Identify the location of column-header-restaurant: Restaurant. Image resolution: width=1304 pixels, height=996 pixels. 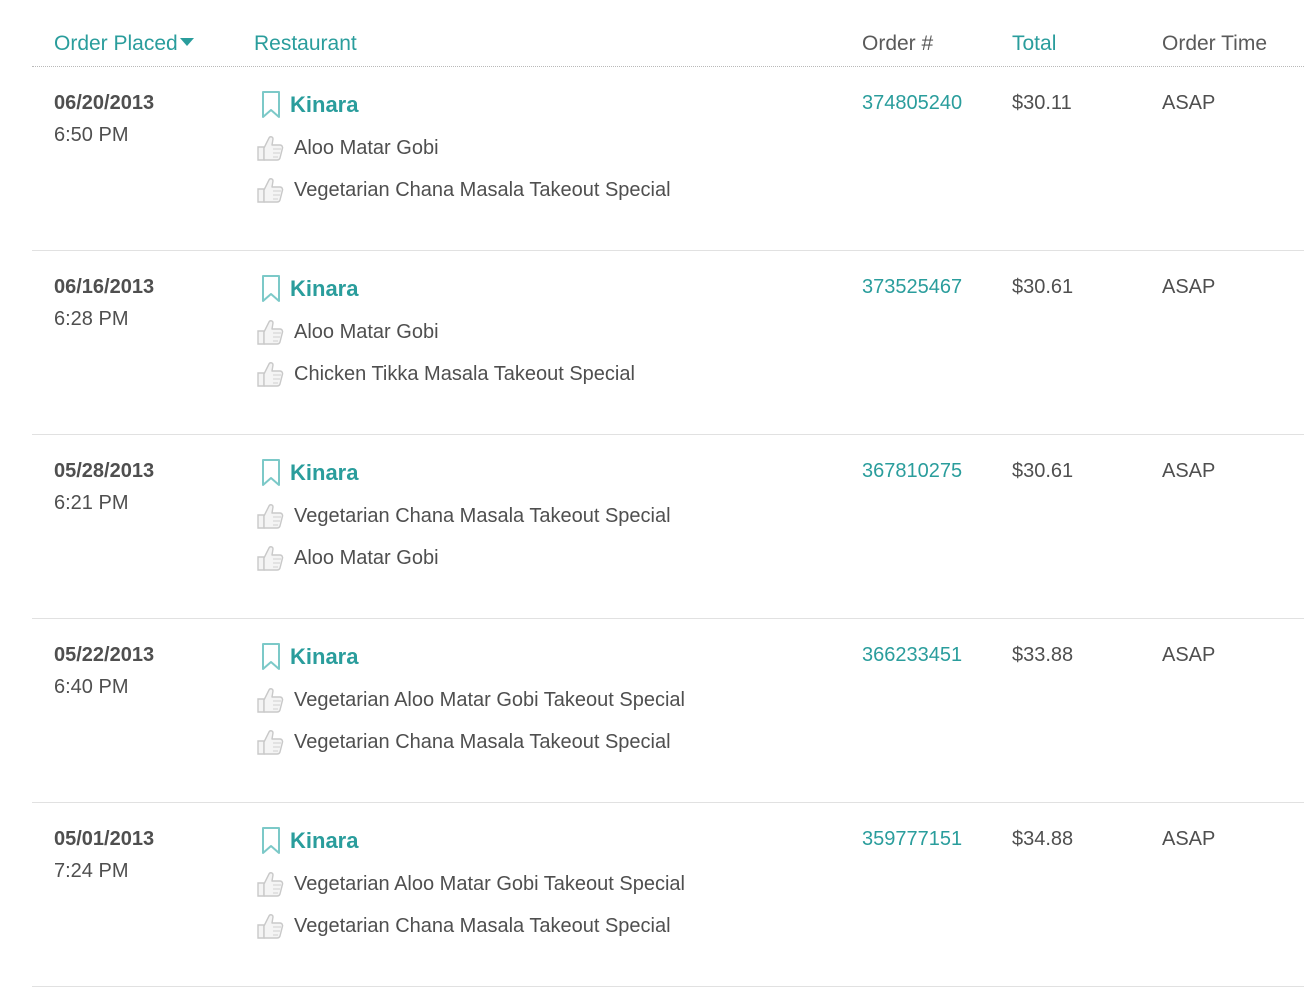
(305, 44).